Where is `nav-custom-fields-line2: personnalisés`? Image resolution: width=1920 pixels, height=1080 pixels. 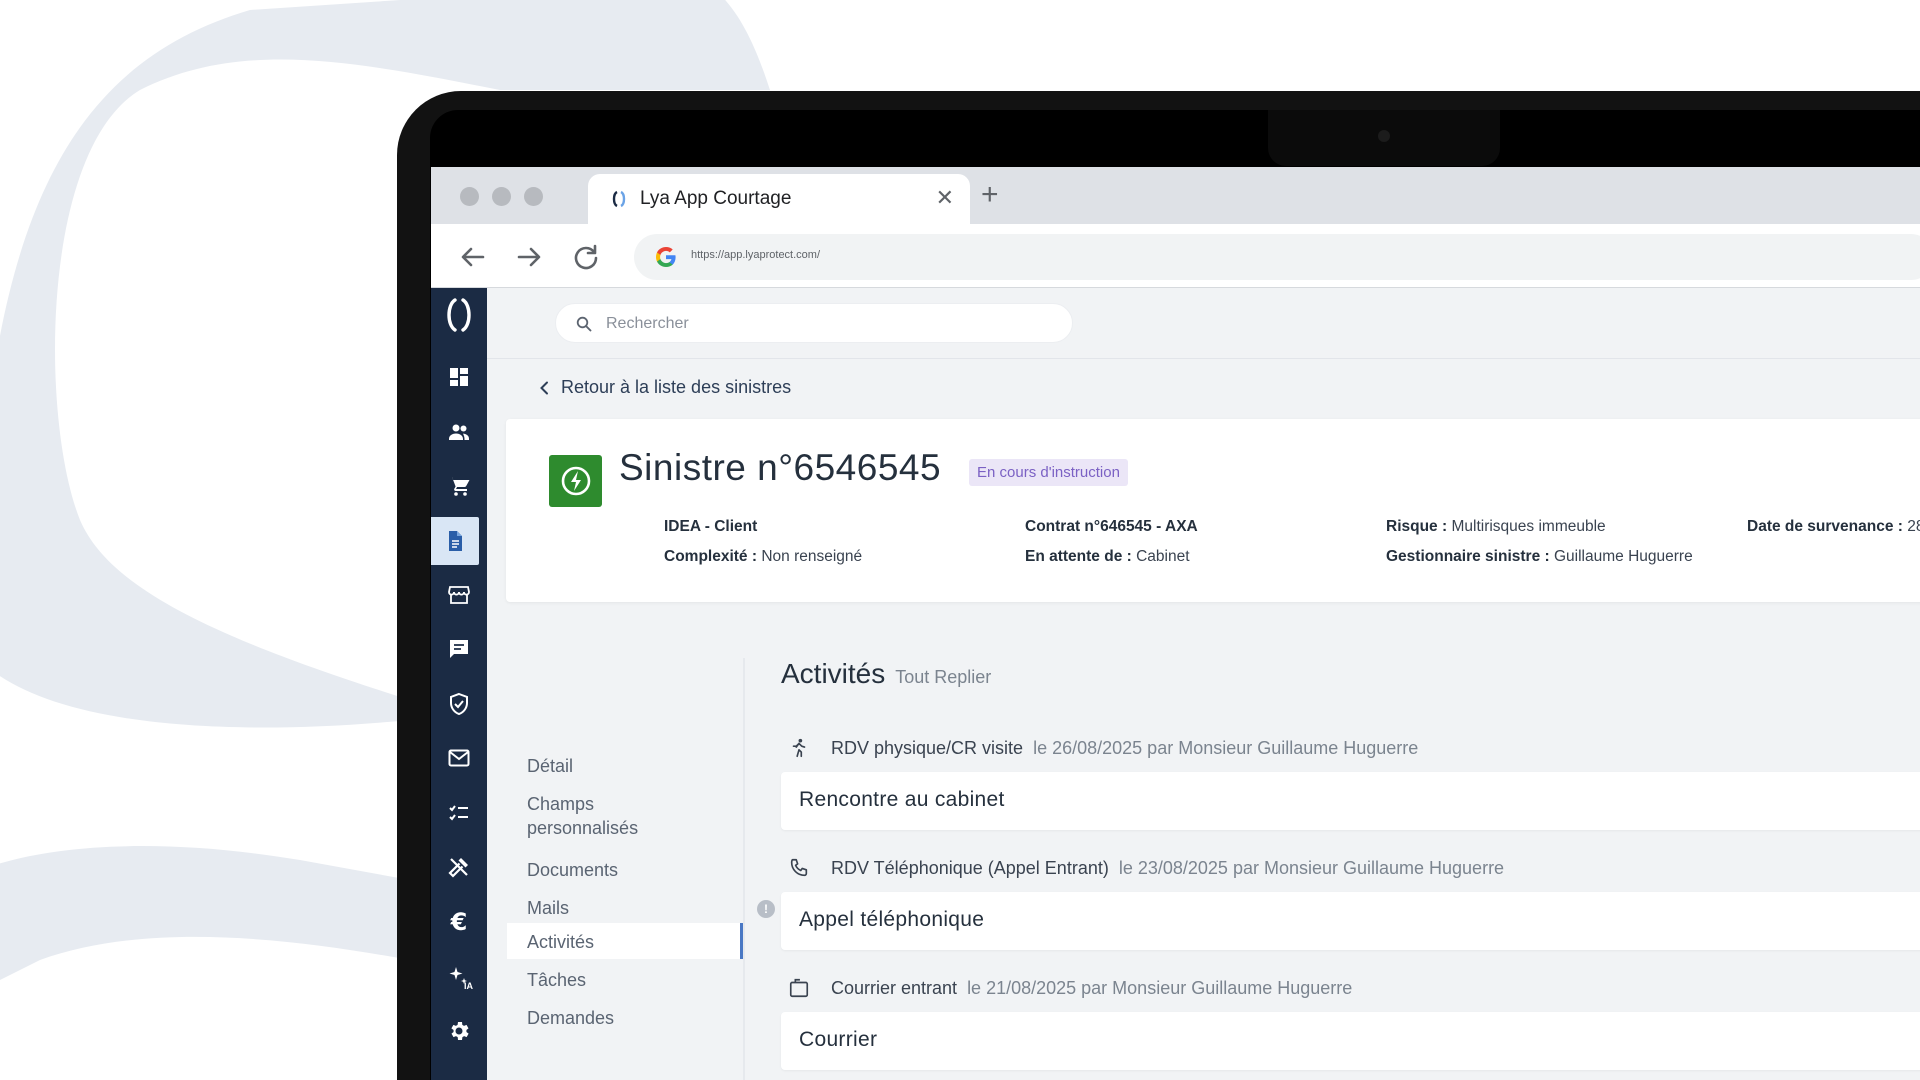 nav-custom-fields-line2: personnalisés is located at coordinates (583, 828).